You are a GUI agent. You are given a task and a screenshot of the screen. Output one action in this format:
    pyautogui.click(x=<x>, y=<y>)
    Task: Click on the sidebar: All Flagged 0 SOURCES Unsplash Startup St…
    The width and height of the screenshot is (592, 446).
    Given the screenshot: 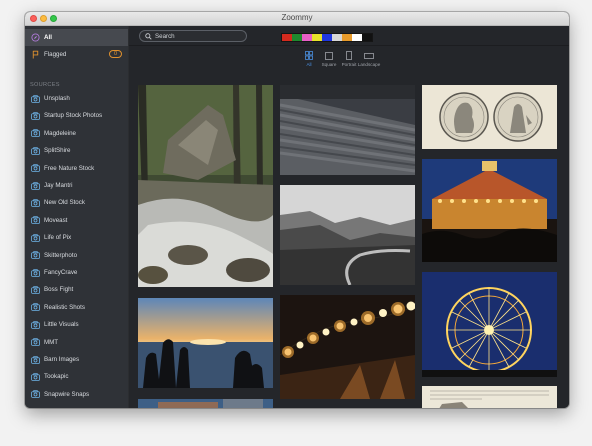 What is the action you would take?
    pyautogui.click(x=76, y=217)
    